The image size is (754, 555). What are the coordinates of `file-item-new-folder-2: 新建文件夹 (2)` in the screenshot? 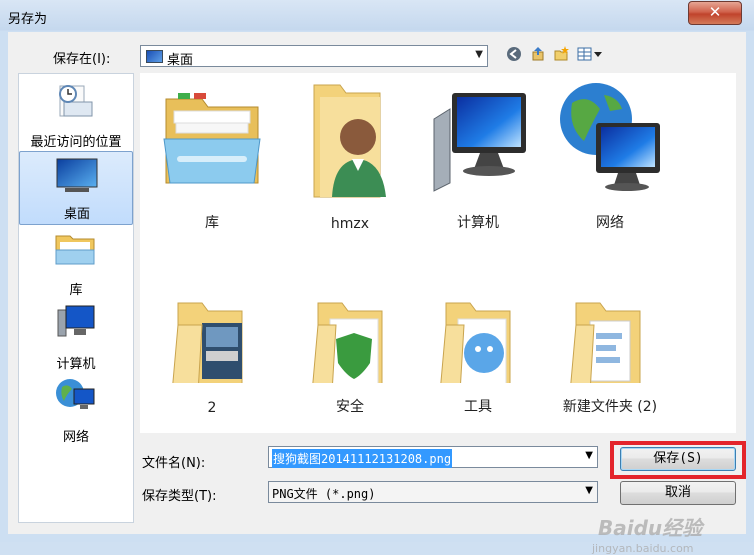 It's located at (610, 343).